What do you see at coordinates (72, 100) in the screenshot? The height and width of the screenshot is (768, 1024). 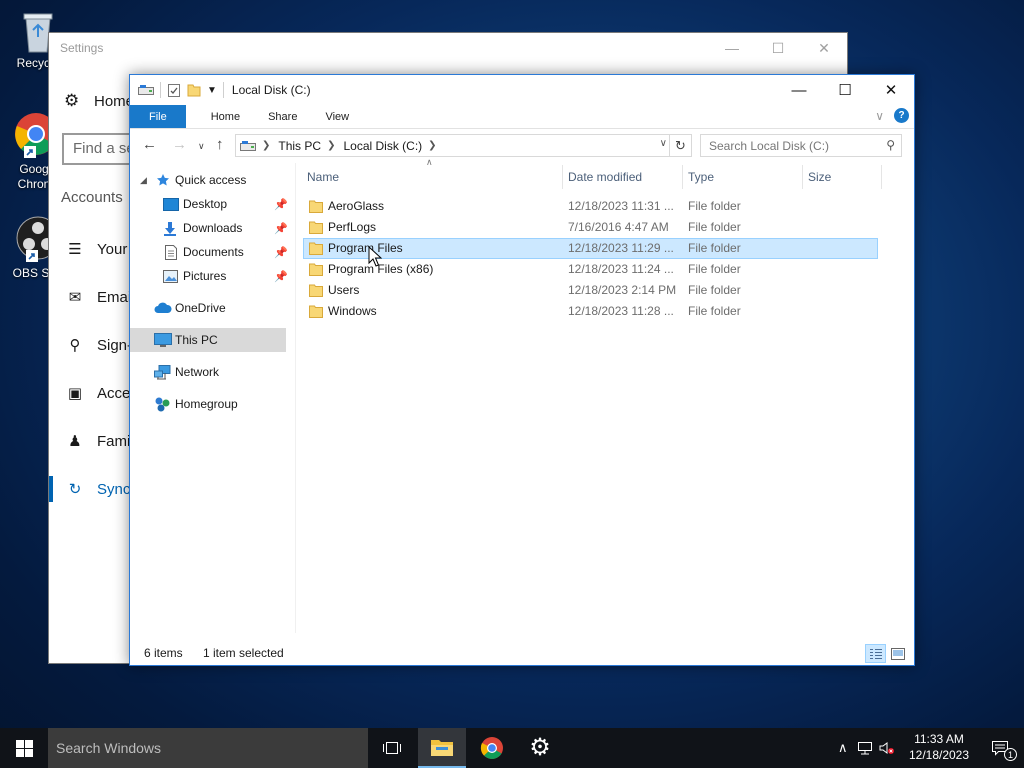 I see `gear-icon: ⚙` at bounding box center [72, 100].